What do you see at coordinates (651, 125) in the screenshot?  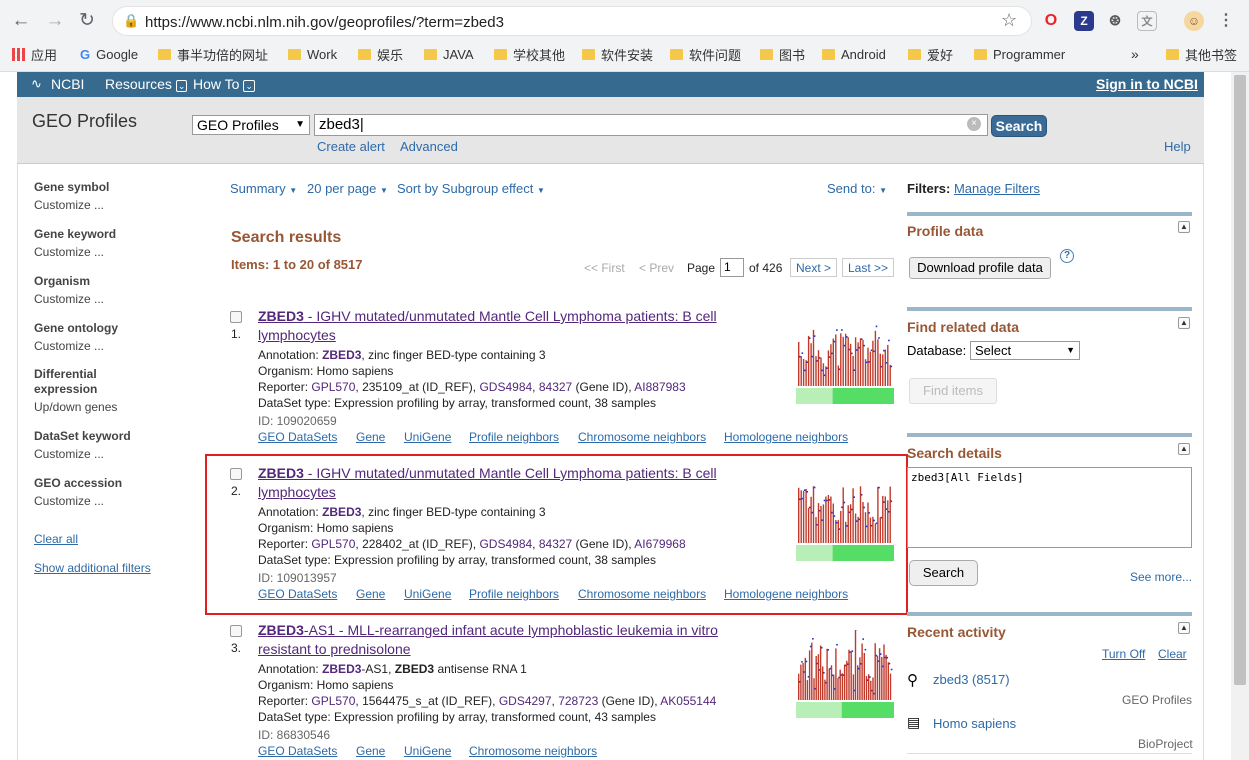 I see `search-input: zbed3| ×` at bounding box center [651, 125].